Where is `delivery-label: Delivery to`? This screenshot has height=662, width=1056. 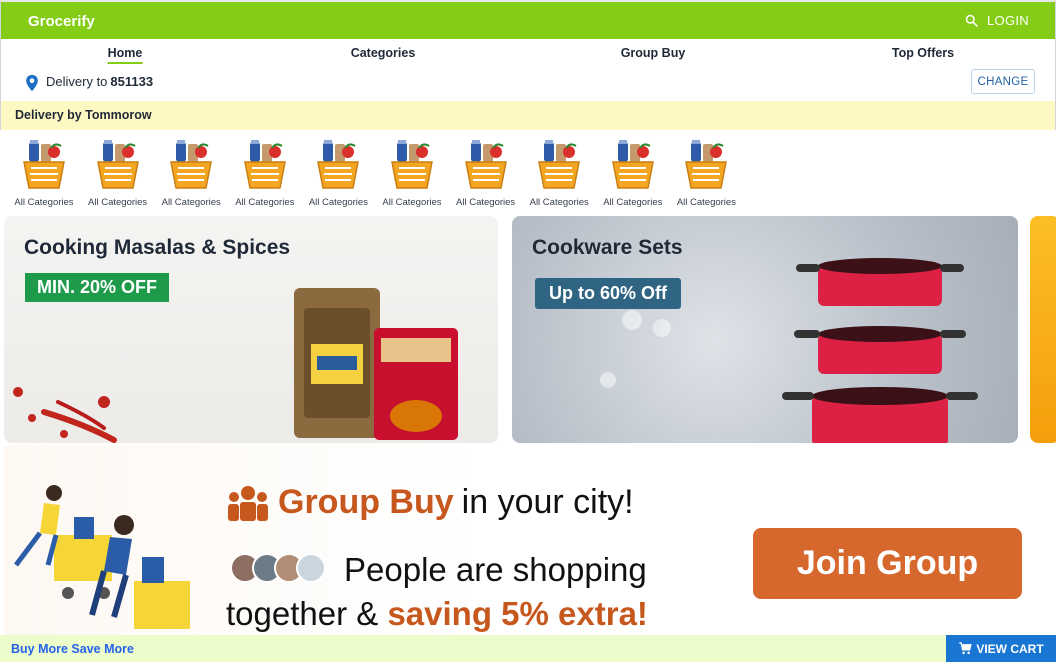 delivery-label: Delivery to is located at coordinates (77, 81).